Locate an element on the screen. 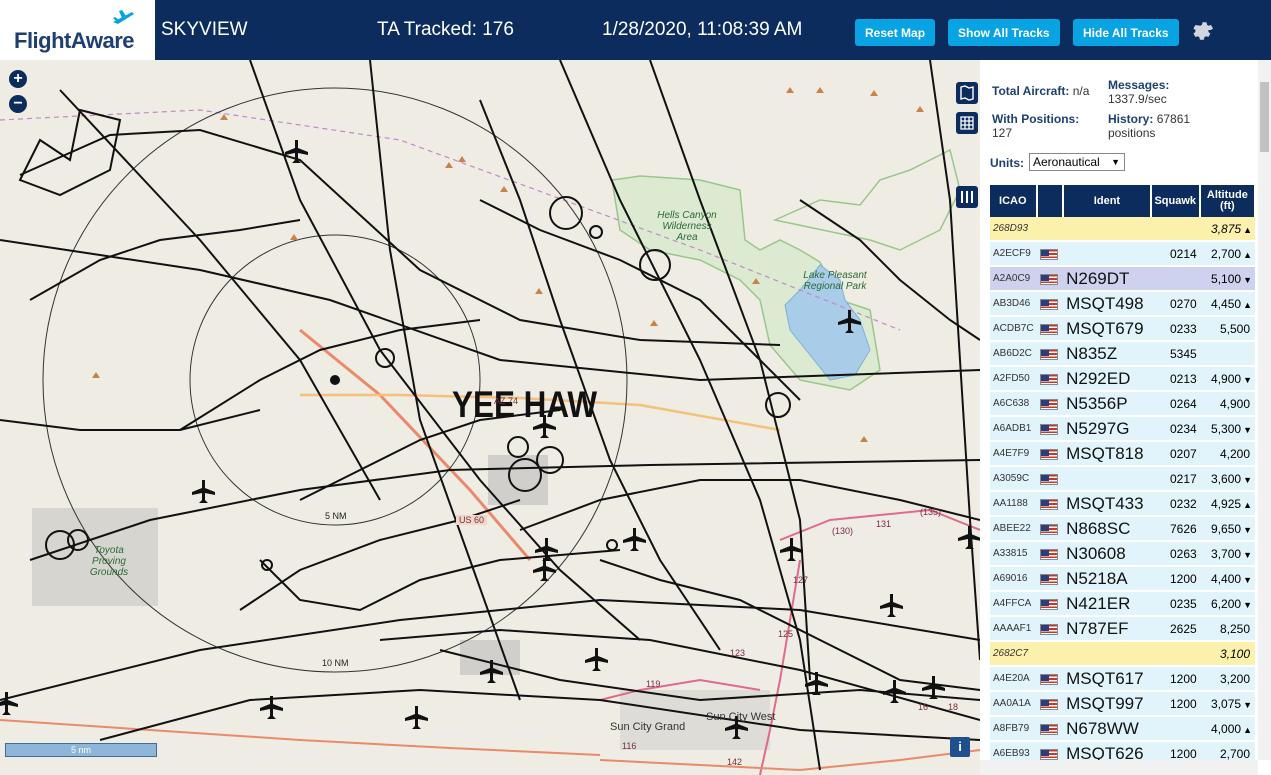  column-toggle-button is located at coordinates (967, 197).